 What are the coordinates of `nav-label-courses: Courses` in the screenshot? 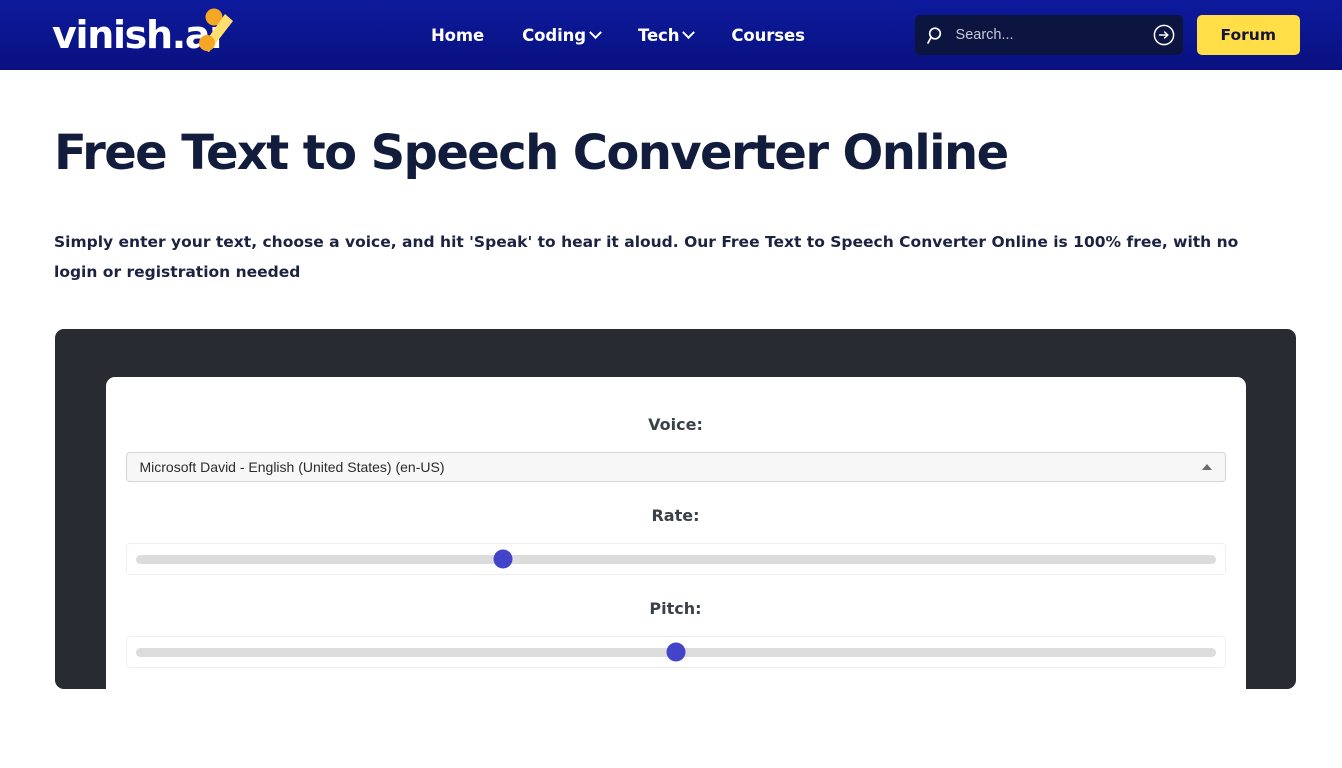 It's located at (768, 35).